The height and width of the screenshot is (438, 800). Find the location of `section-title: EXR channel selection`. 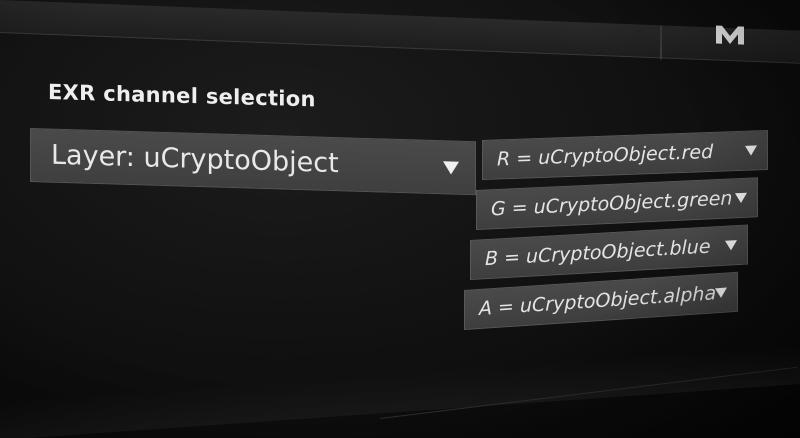

section-title: EXR channel selection is located at coordinates (182, 96).